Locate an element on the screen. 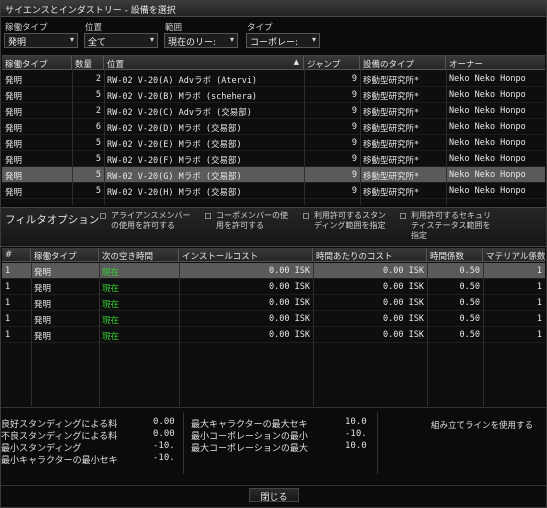 The height and width of the screenshot is (508, 547). slot-cell-activity: 発明 is located at coordinates (43, 289).